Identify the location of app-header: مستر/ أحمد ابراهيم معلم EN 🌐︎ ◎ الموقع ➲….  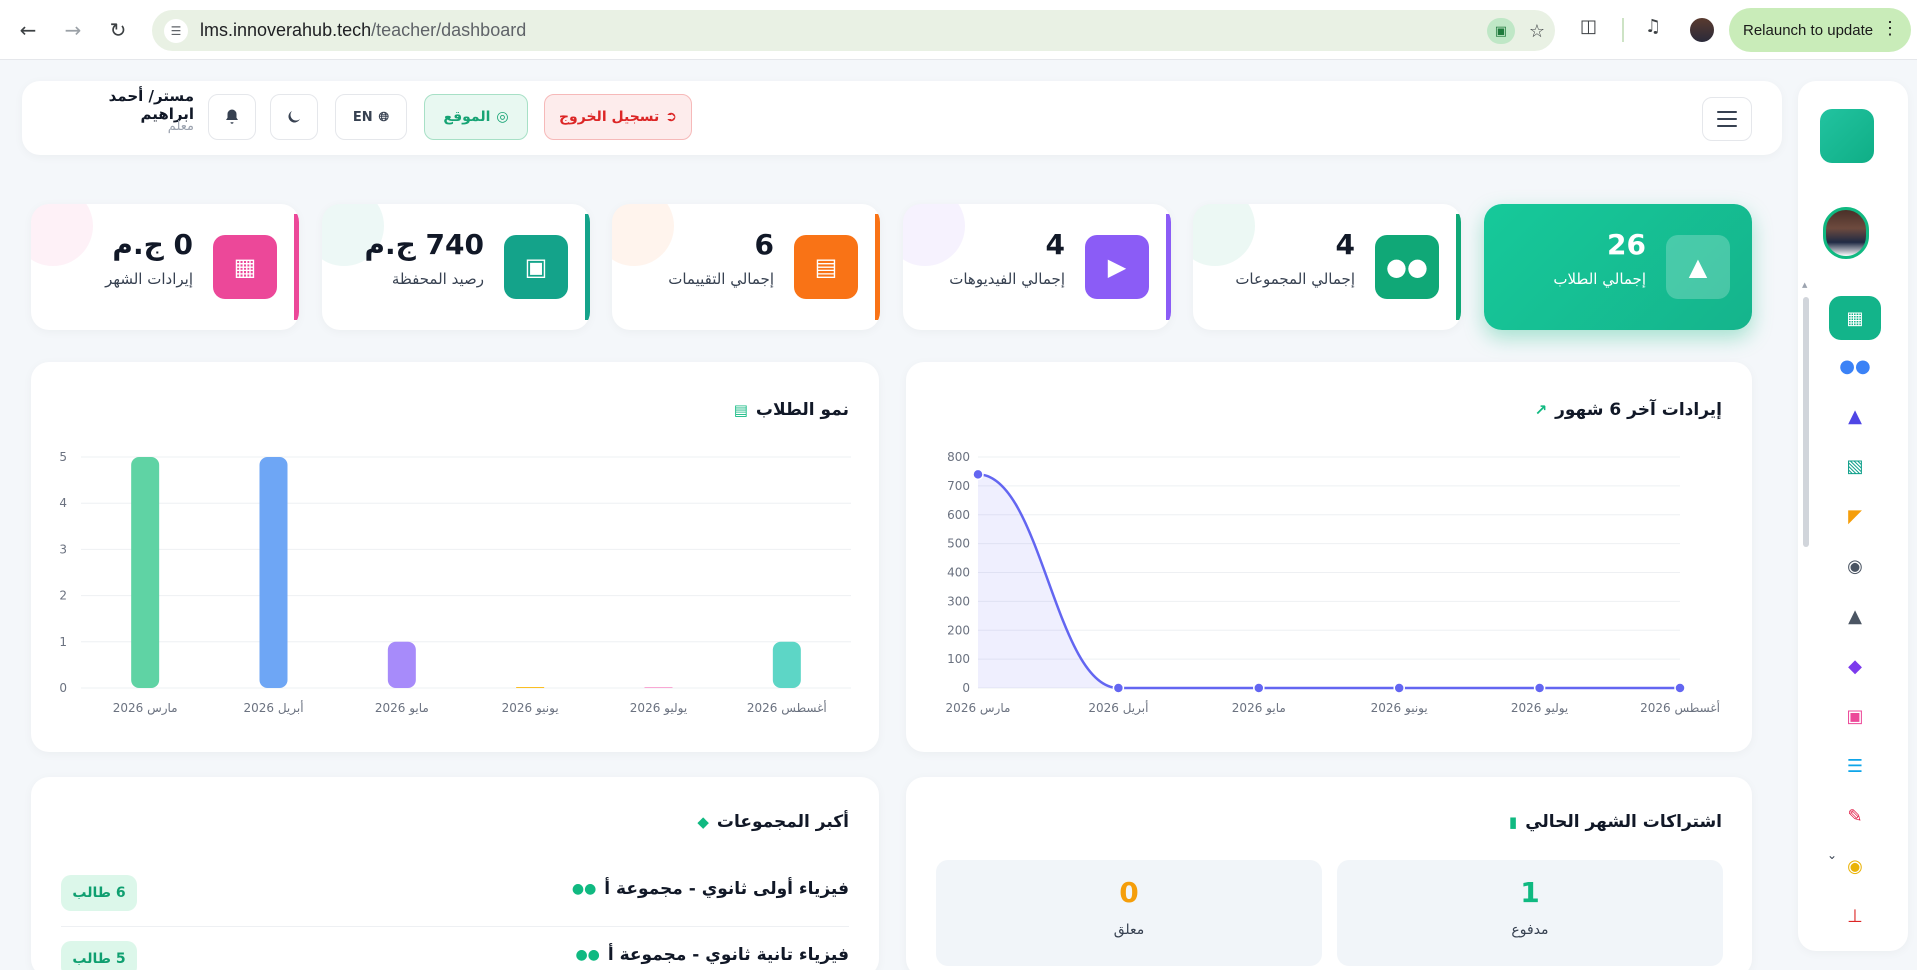
(902, 118).